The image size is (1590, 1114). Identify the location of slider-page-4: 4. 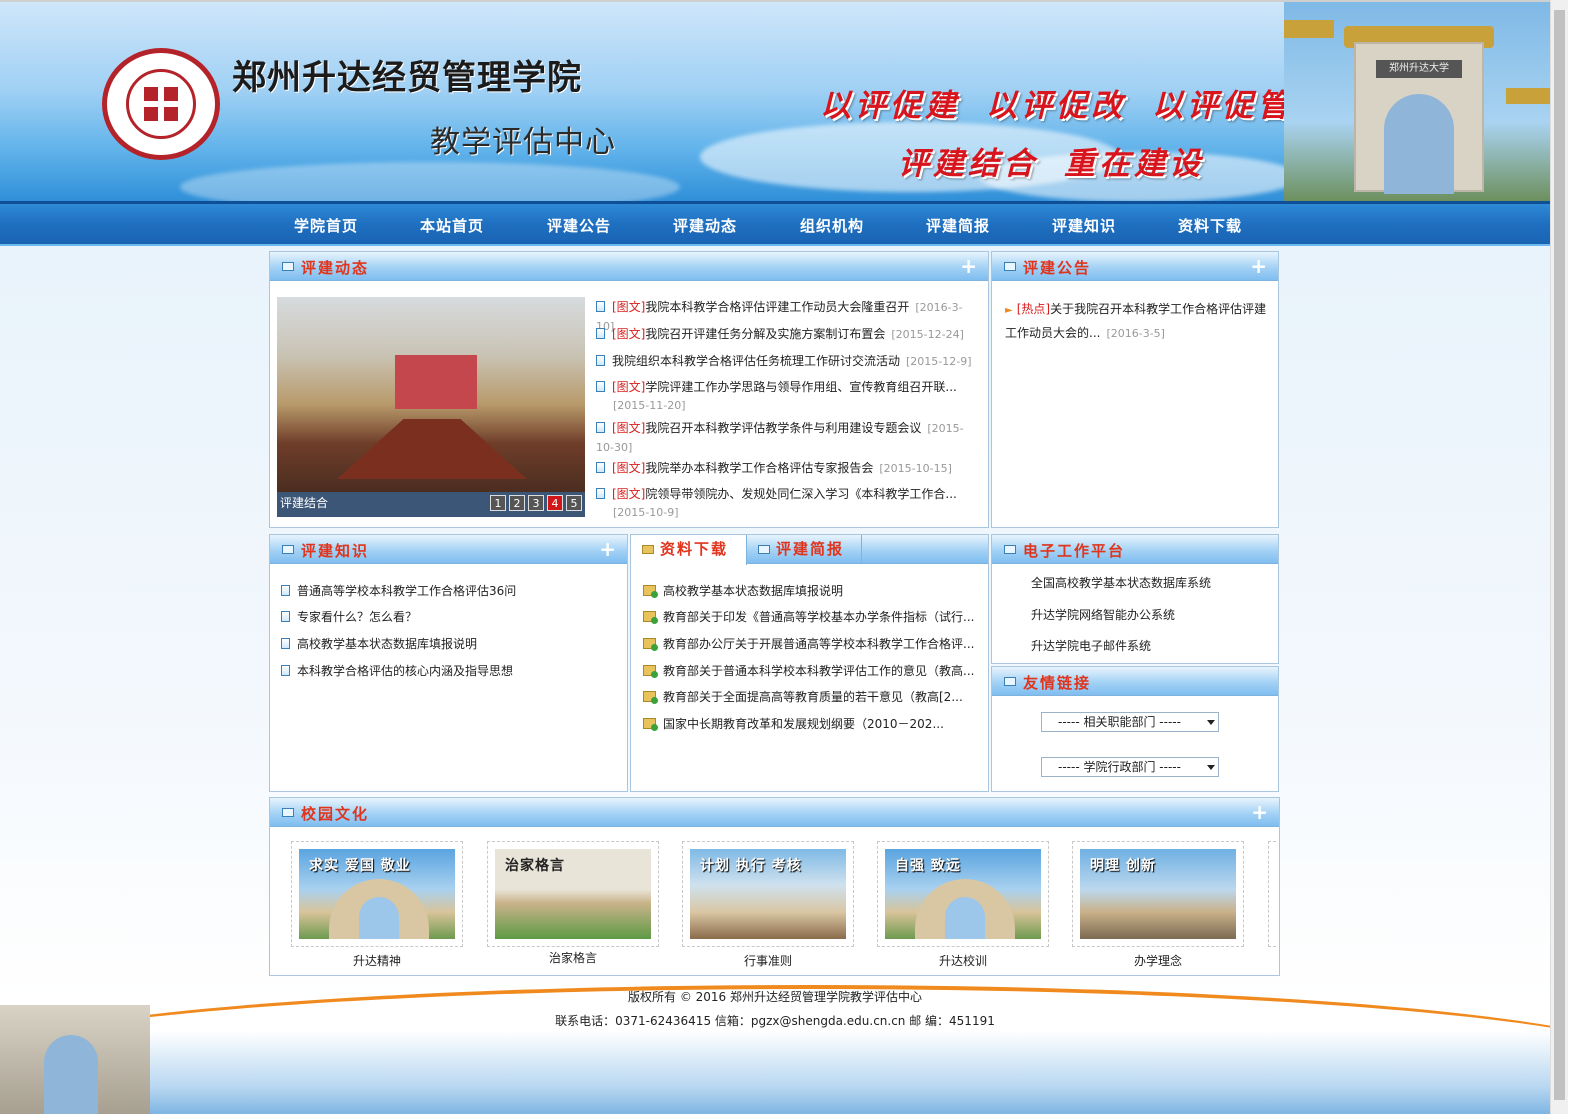
(555, 503).